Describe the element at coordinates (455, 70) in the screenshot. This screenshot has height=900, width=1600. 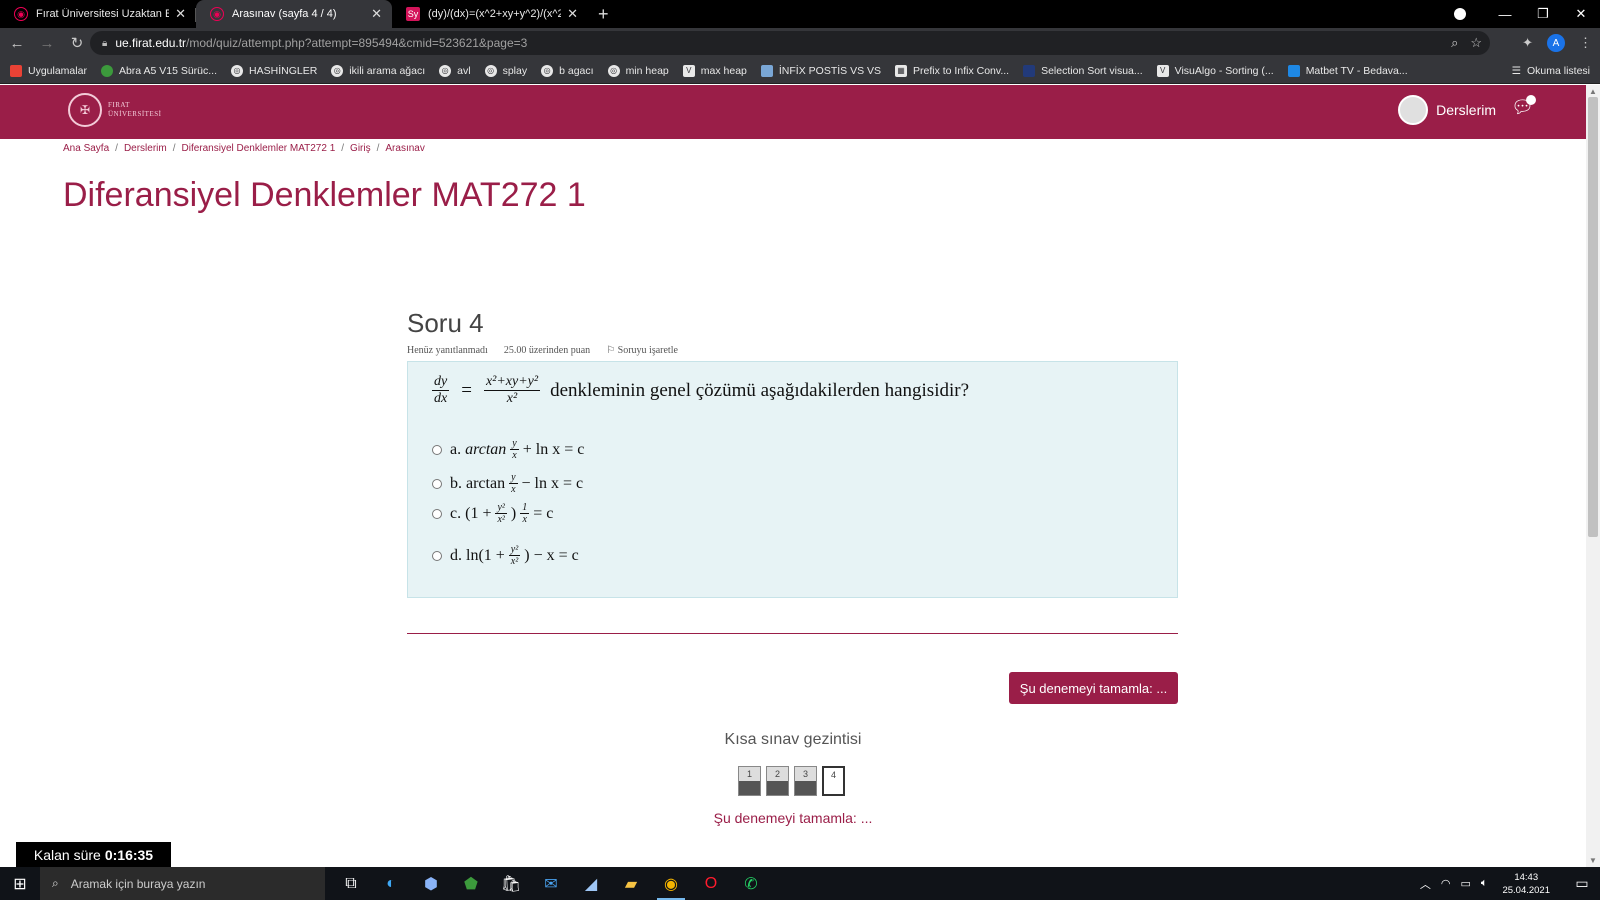
I see `bookmark-item: ◎ avl` at that location.